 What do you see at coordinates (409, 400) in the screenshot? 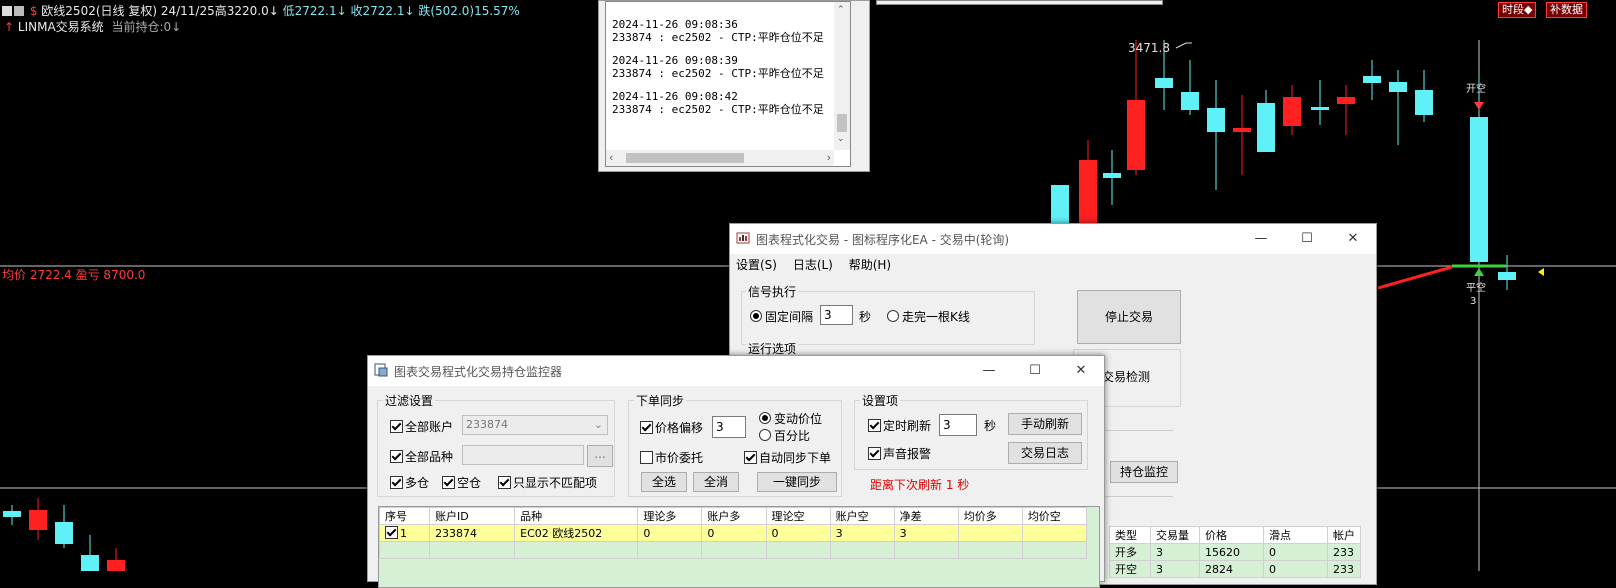
I see `filter-group-label: 过滤设置` at bounding box center [409, 400].